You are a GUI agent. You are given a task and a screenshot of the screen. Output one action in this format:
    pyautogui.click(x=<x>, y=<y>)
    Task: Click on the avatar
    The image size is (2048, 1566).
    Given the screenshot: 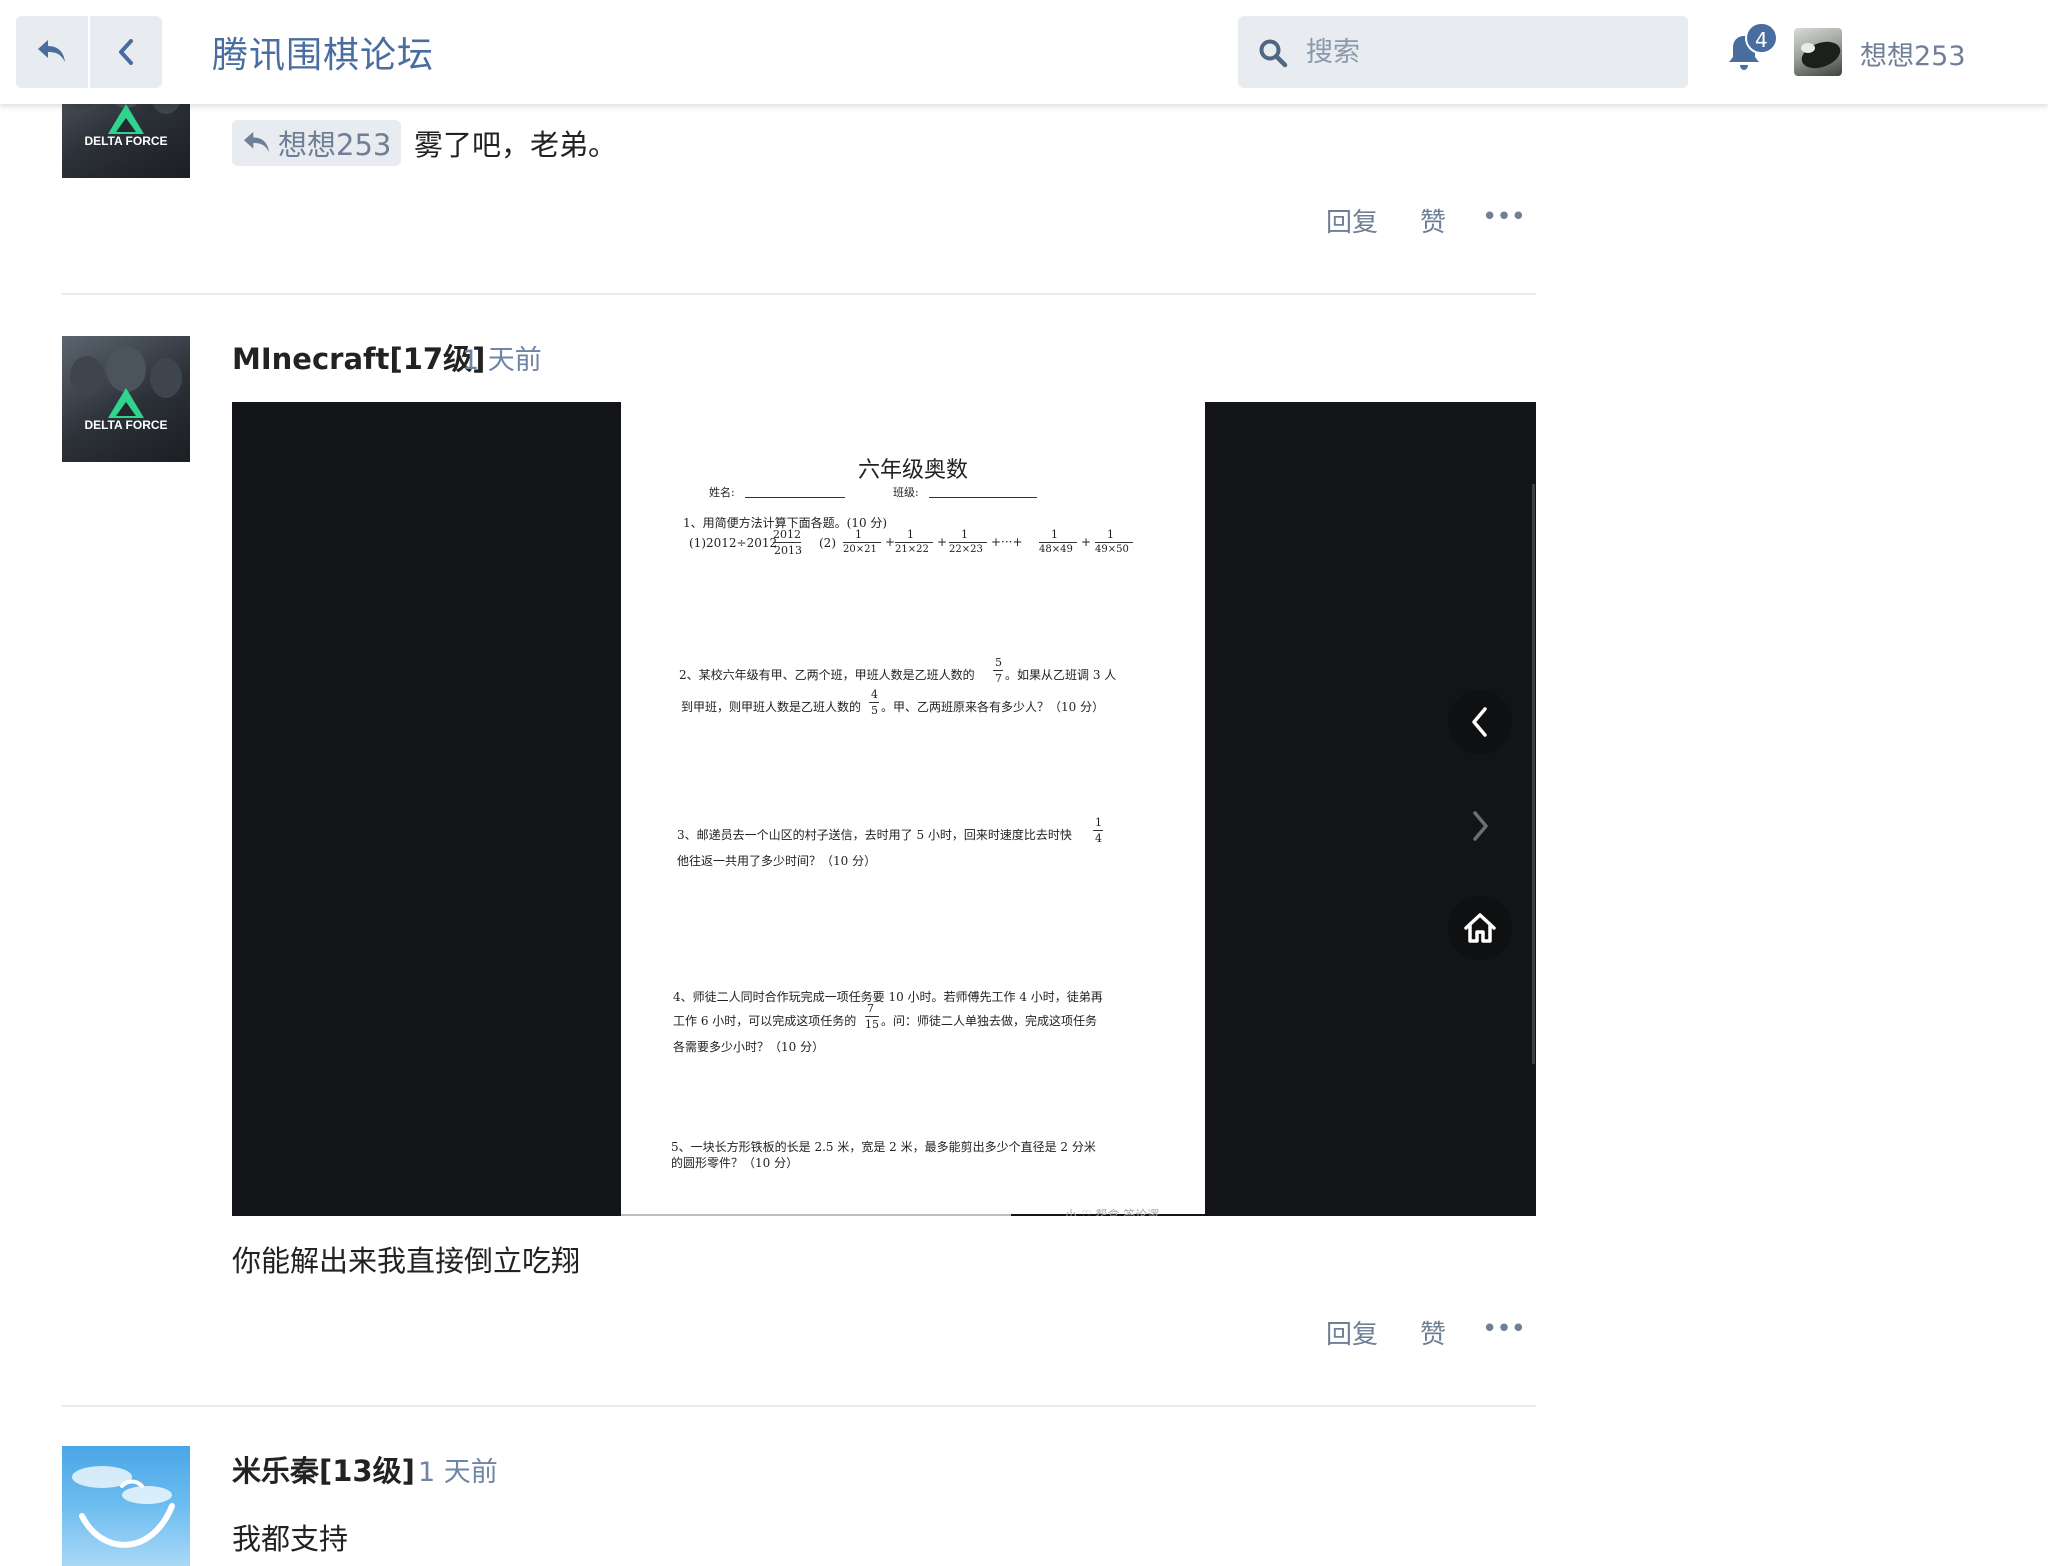 What is the action you would take?
    pyautogui.click(x=126, y=1506)
    